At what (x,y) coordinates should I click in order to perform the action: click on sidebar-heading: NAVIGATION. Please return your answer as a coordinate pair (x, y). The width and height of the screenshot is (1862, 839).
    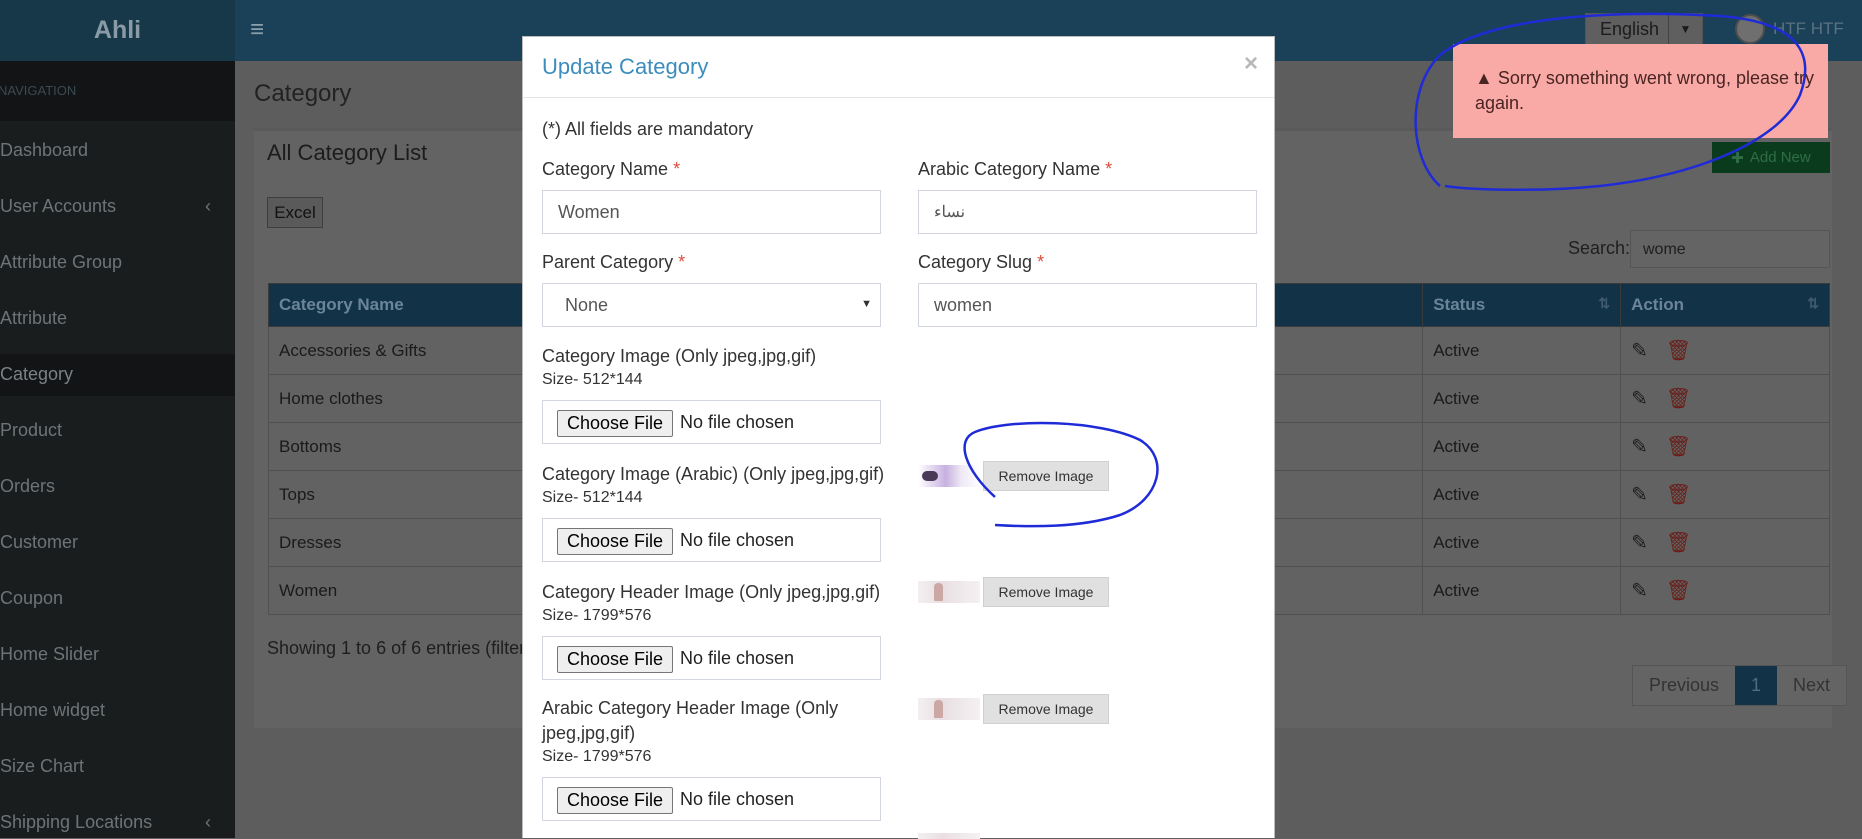
    Looking at the image, I should click on (117, 91).